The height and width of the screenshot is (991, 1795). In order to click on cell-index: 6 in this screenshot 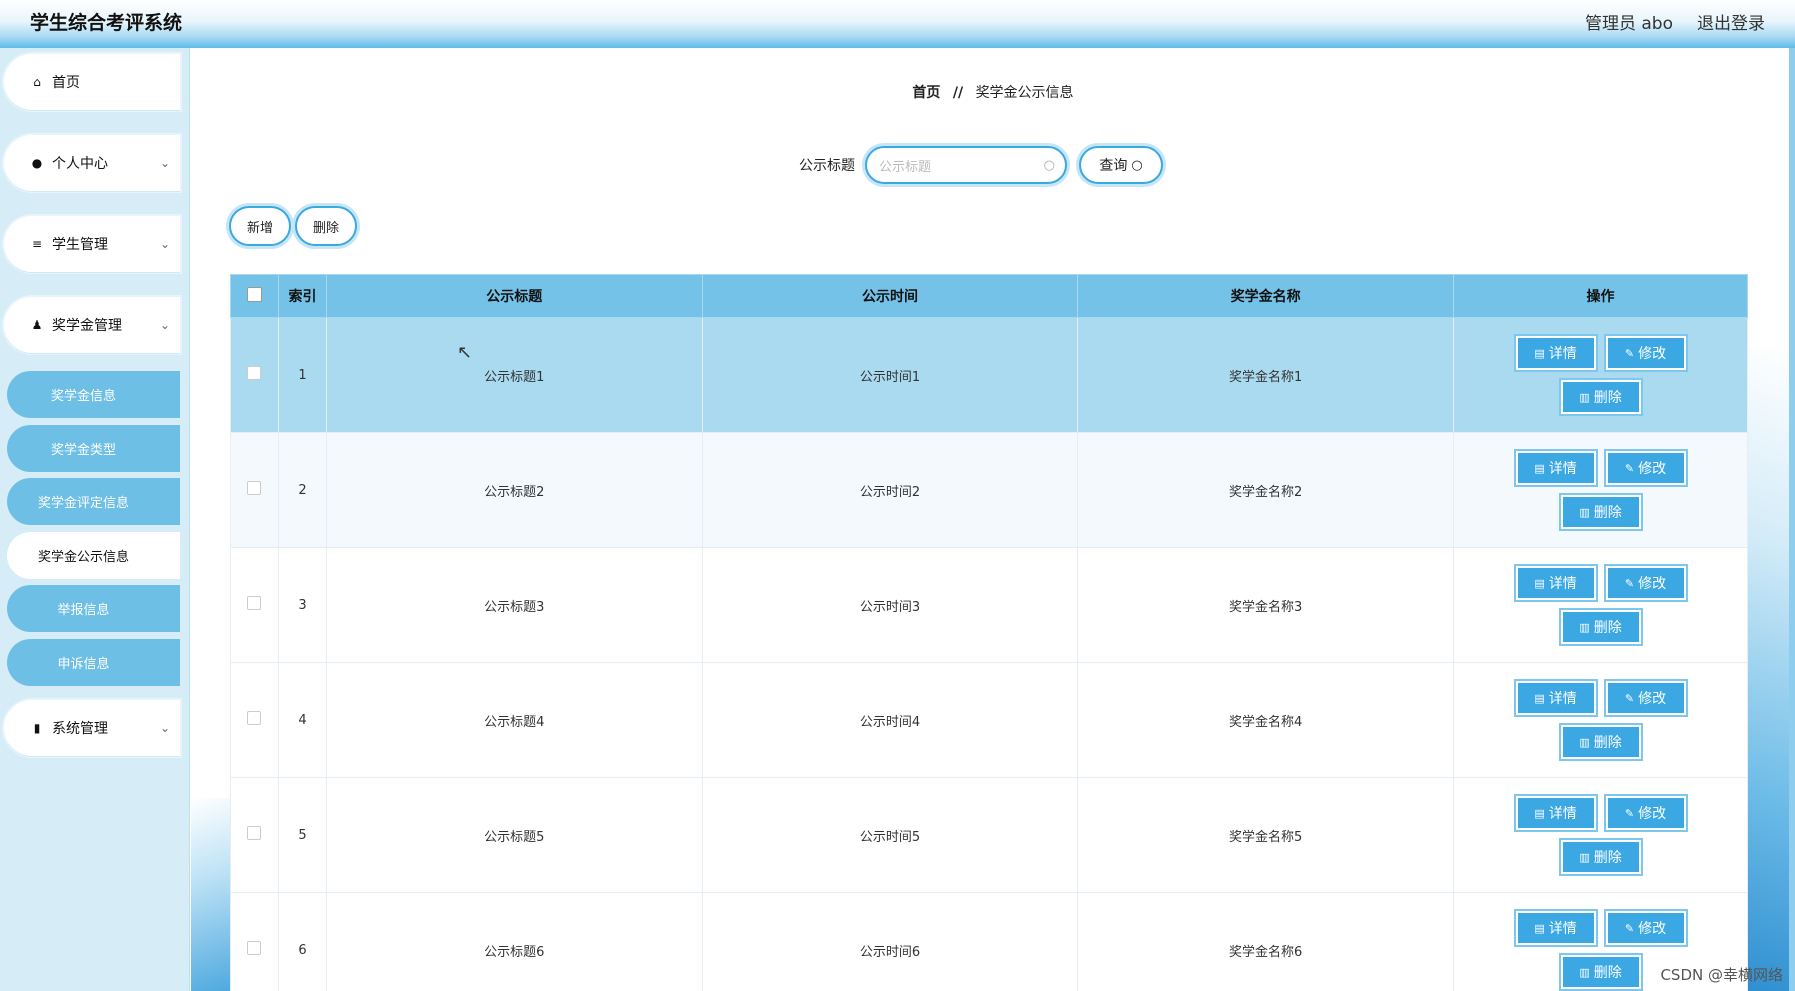, I will do `click(302, 941)`.